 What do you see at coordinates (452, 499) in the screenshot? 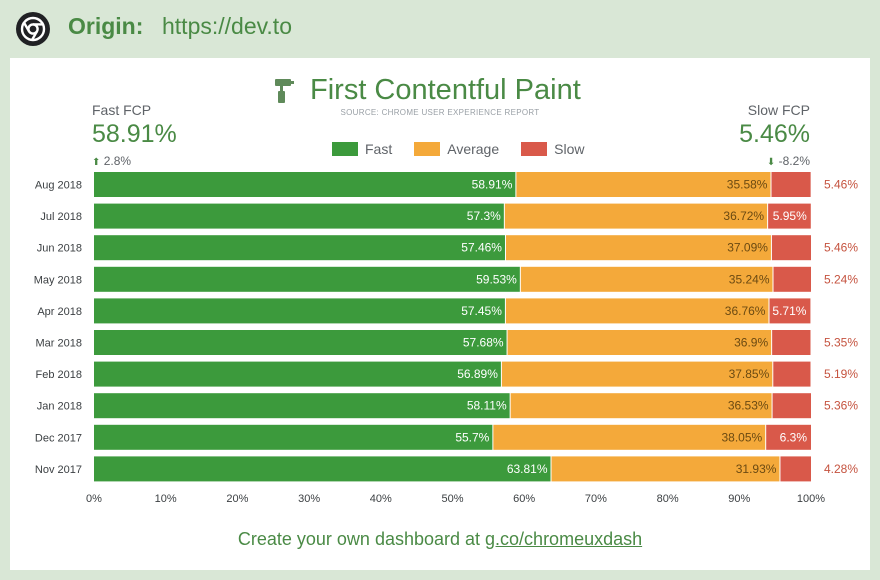
I see `x-tick-label: 50%` at bounding box center [452, 499].